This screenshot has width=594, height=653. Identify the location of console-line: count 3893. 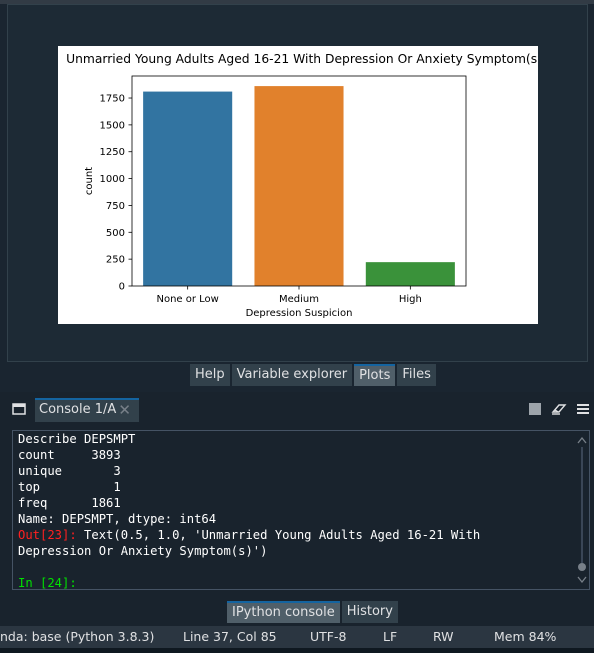
(69, 455).